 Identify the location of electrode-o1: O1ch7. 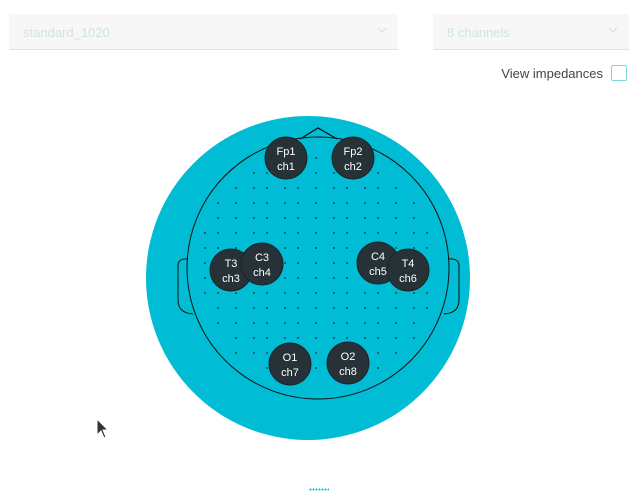
(290, 364).